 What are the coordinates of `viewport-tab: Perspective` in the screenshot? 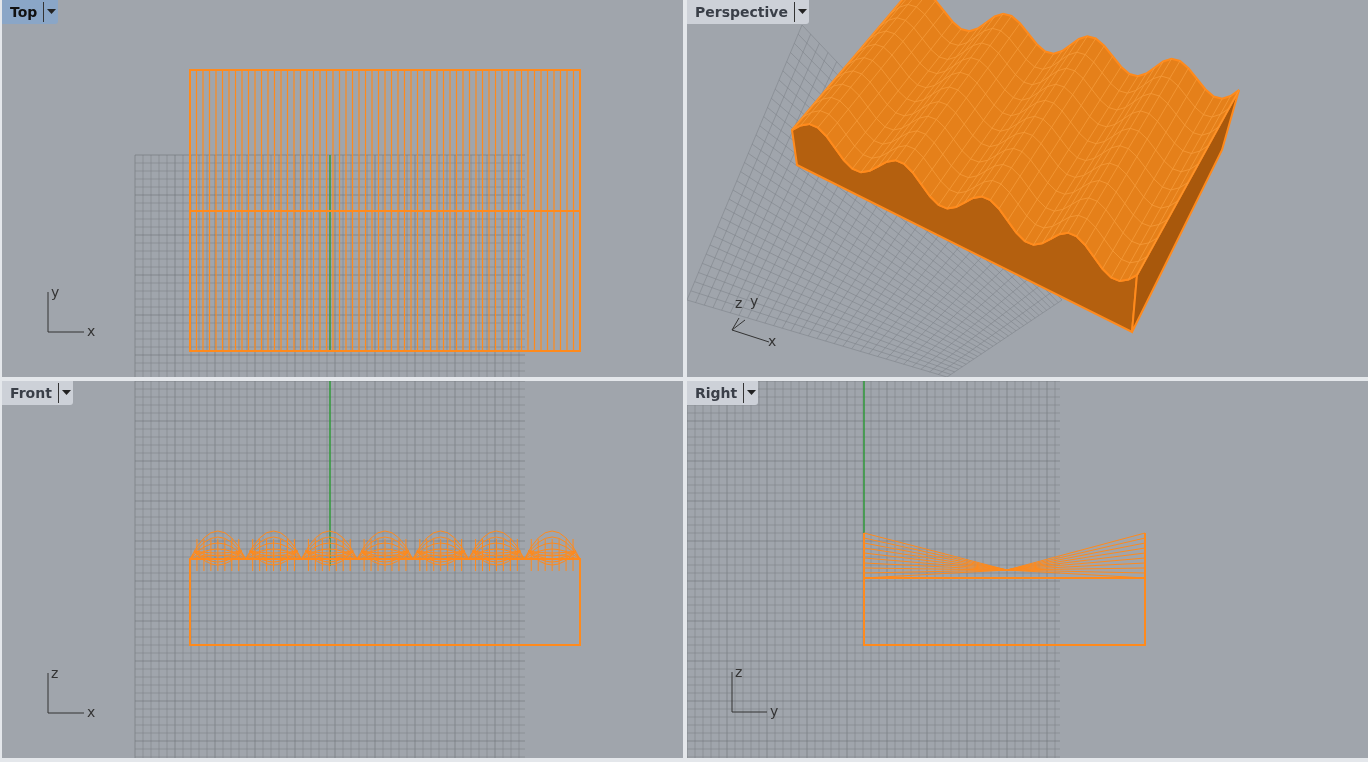 It's located at (748, 12).